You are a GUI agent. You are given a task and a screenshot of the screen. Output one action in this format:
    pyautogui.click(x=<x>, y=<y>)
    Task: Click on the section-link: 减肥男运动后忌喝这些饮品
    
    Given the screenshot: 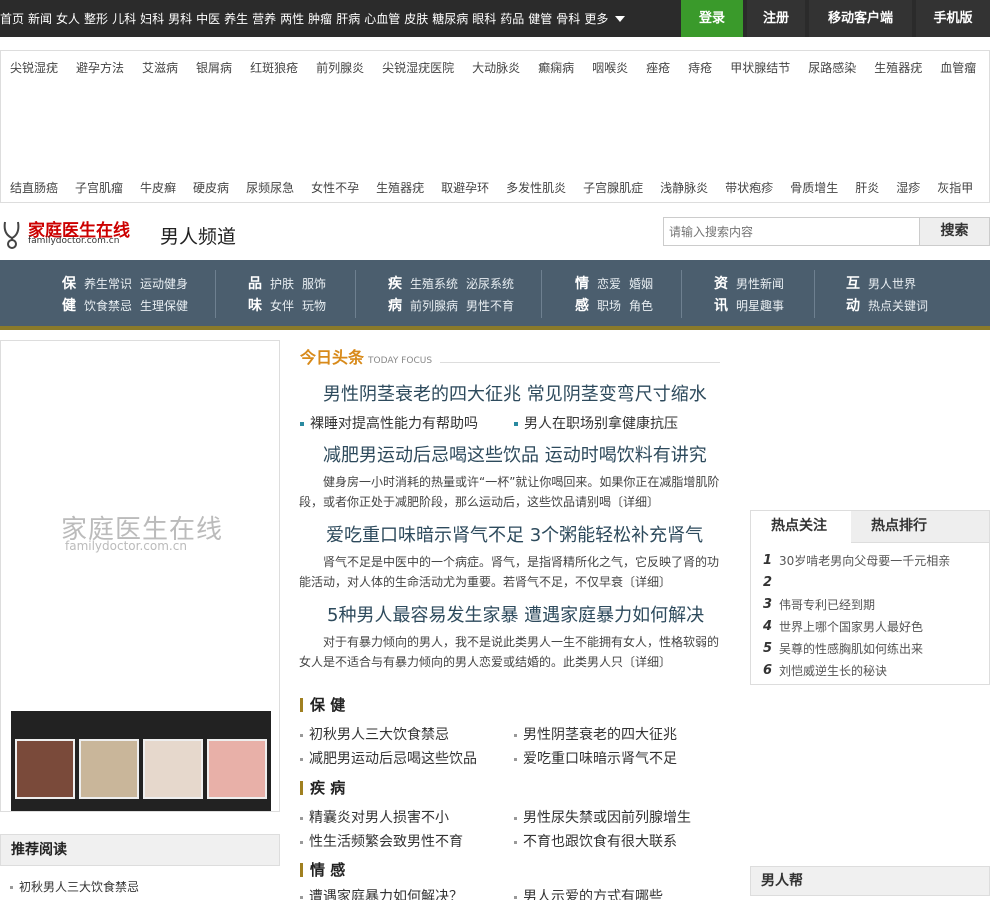 What is the action you would take?
    pyautogui.click(x=388, y=758)
    